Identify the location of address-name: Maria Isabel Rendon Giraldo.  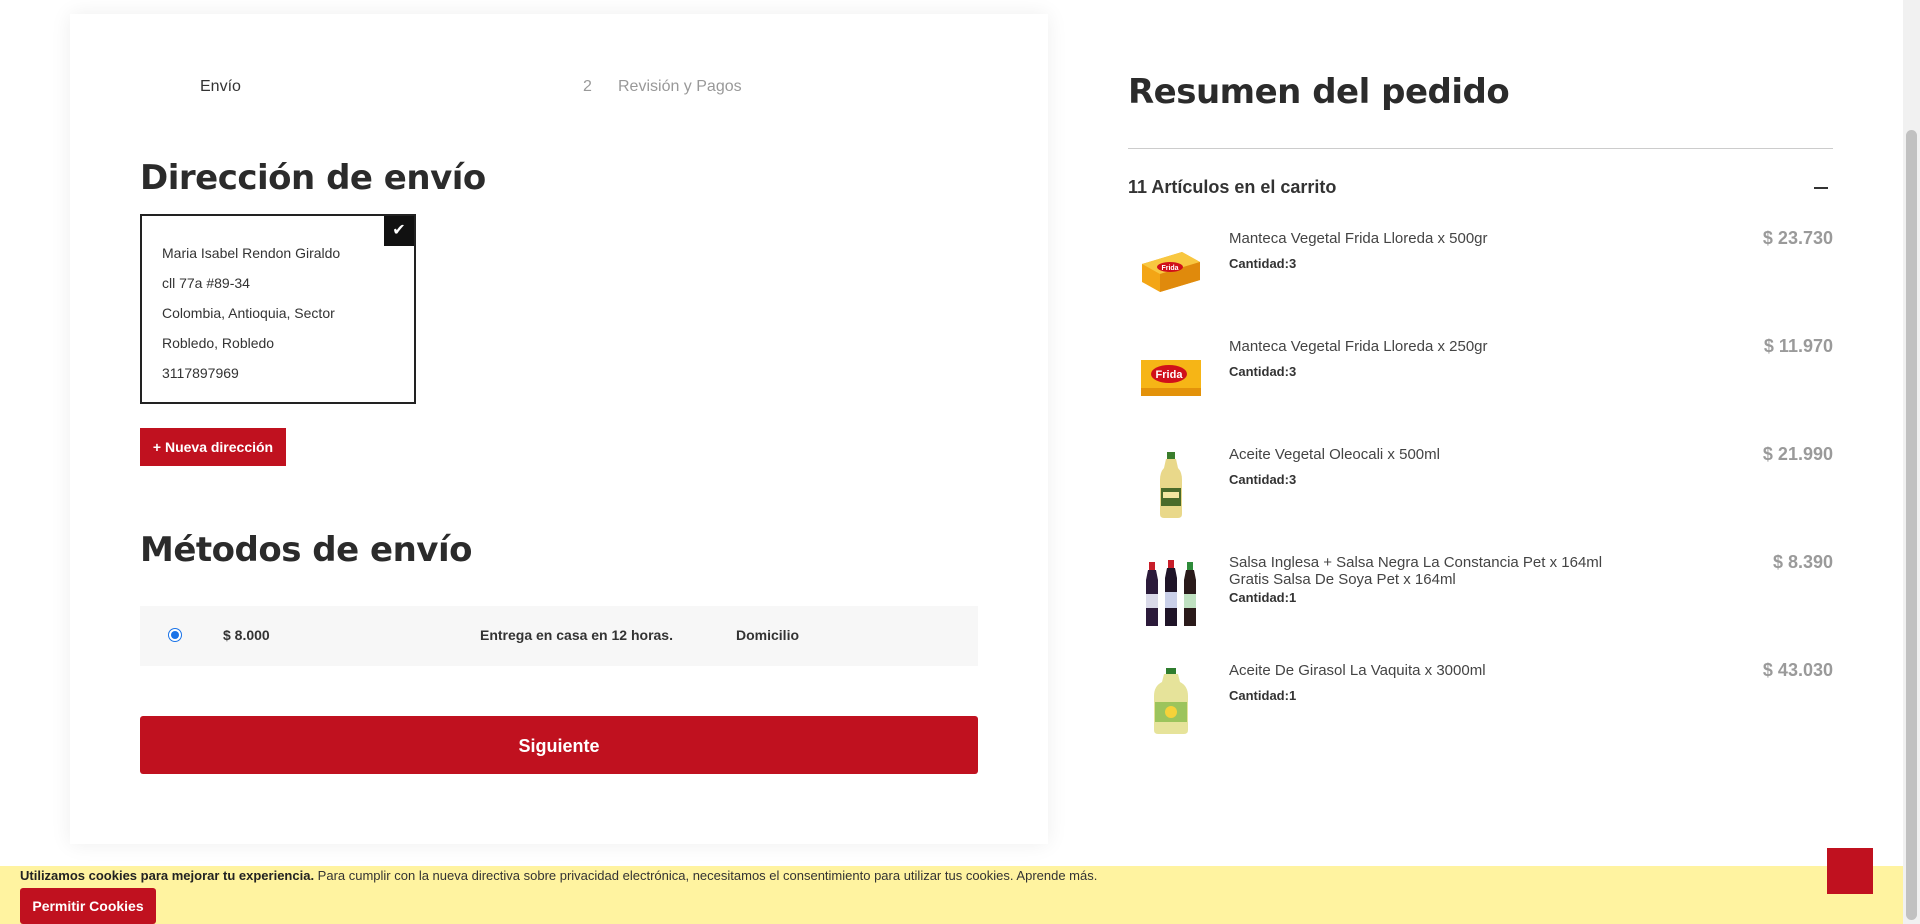
(251, 253).